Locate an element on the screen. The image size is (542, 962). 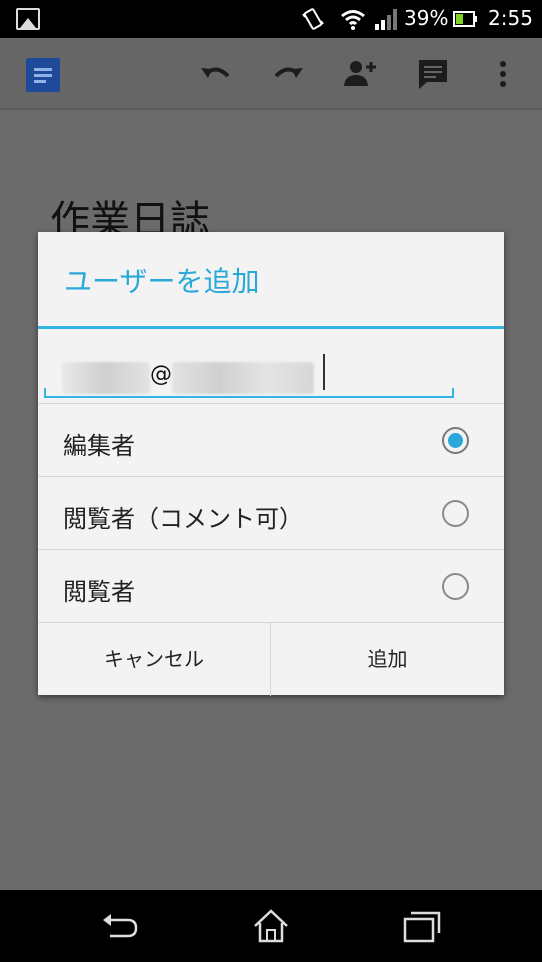
status-bar: 39% 2:55 is located at coordinates (271, 19).